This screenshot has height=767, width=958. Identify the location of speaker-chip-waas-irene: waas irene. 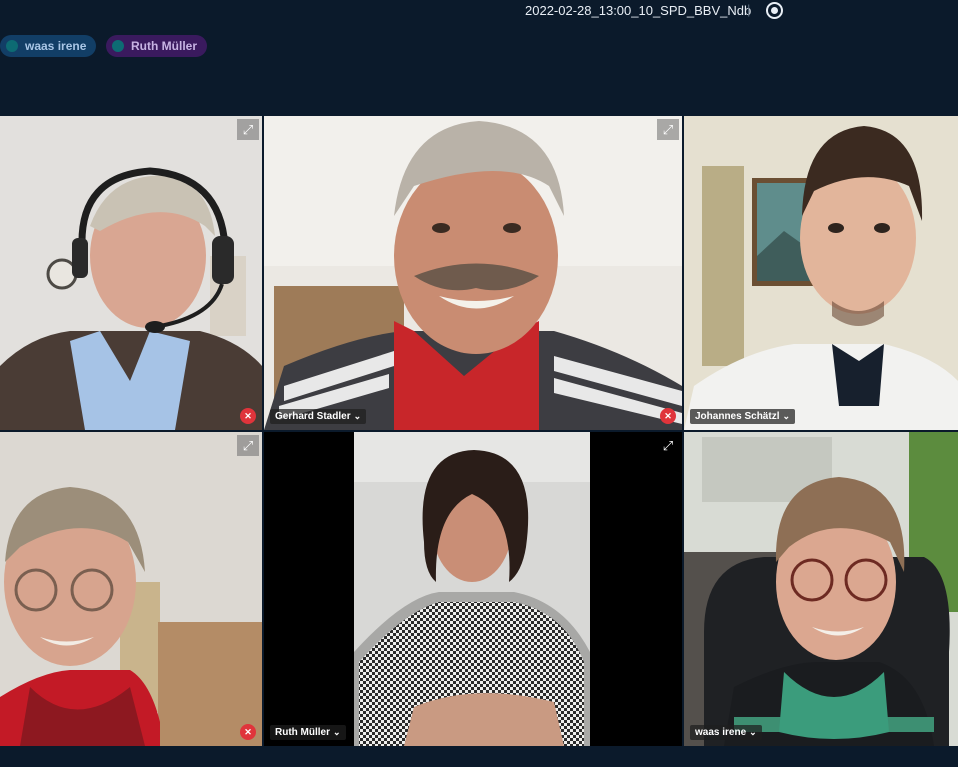
(48, 46).